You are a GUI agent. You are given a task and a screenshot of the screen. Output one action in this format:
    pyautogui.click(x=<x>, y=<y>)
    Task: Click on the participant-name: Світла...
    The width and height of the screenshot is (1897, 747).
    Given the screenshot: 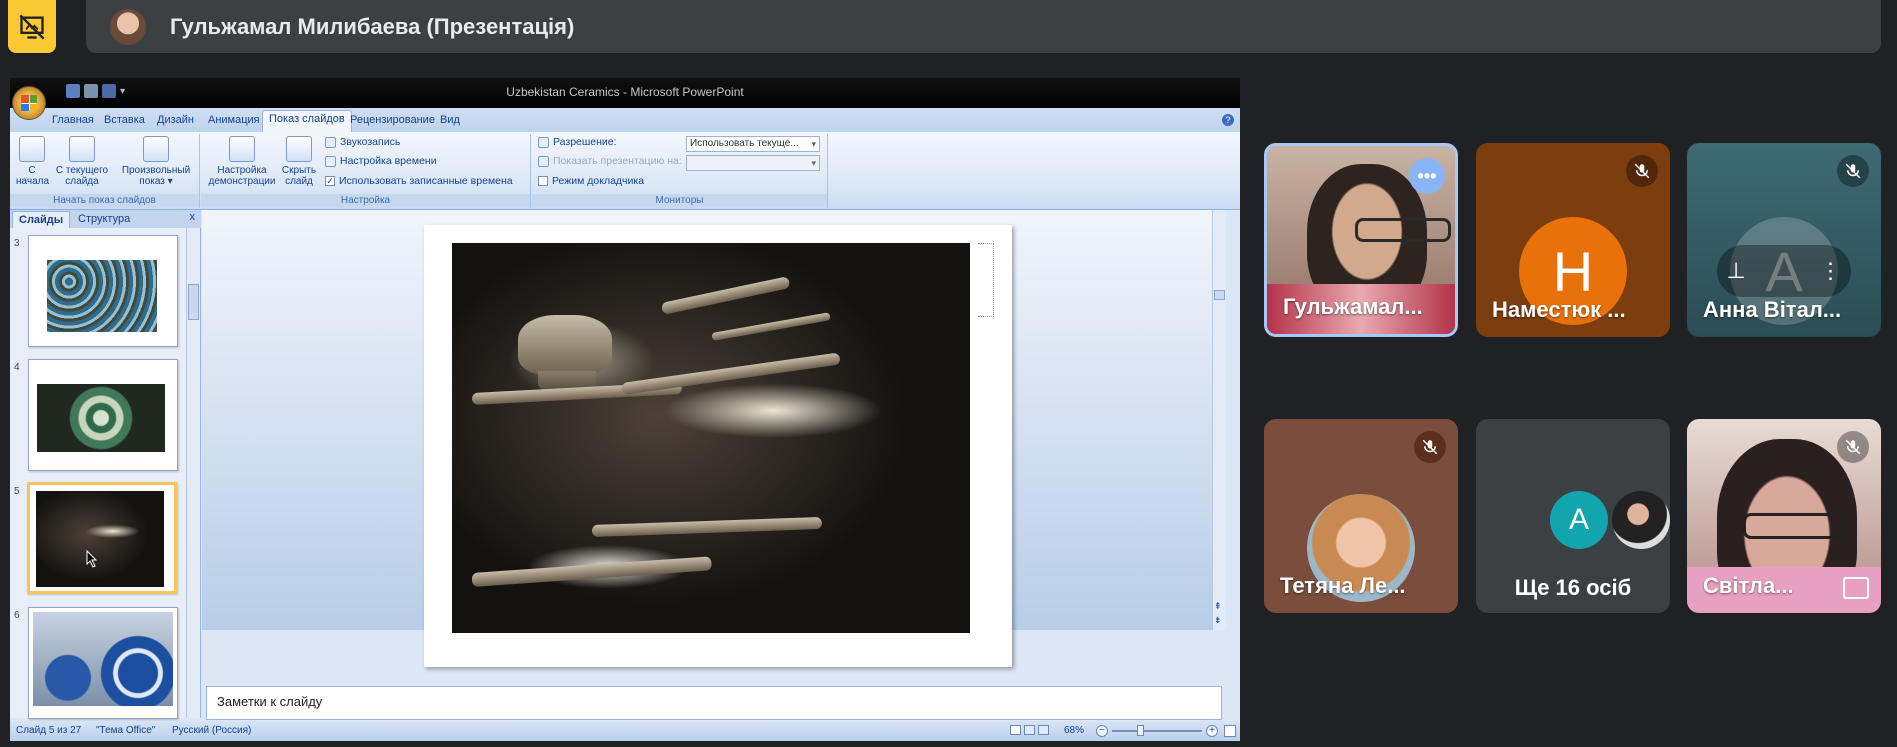 What is the action you would take?
    pyautogui.click(x=1748, y=585)
    